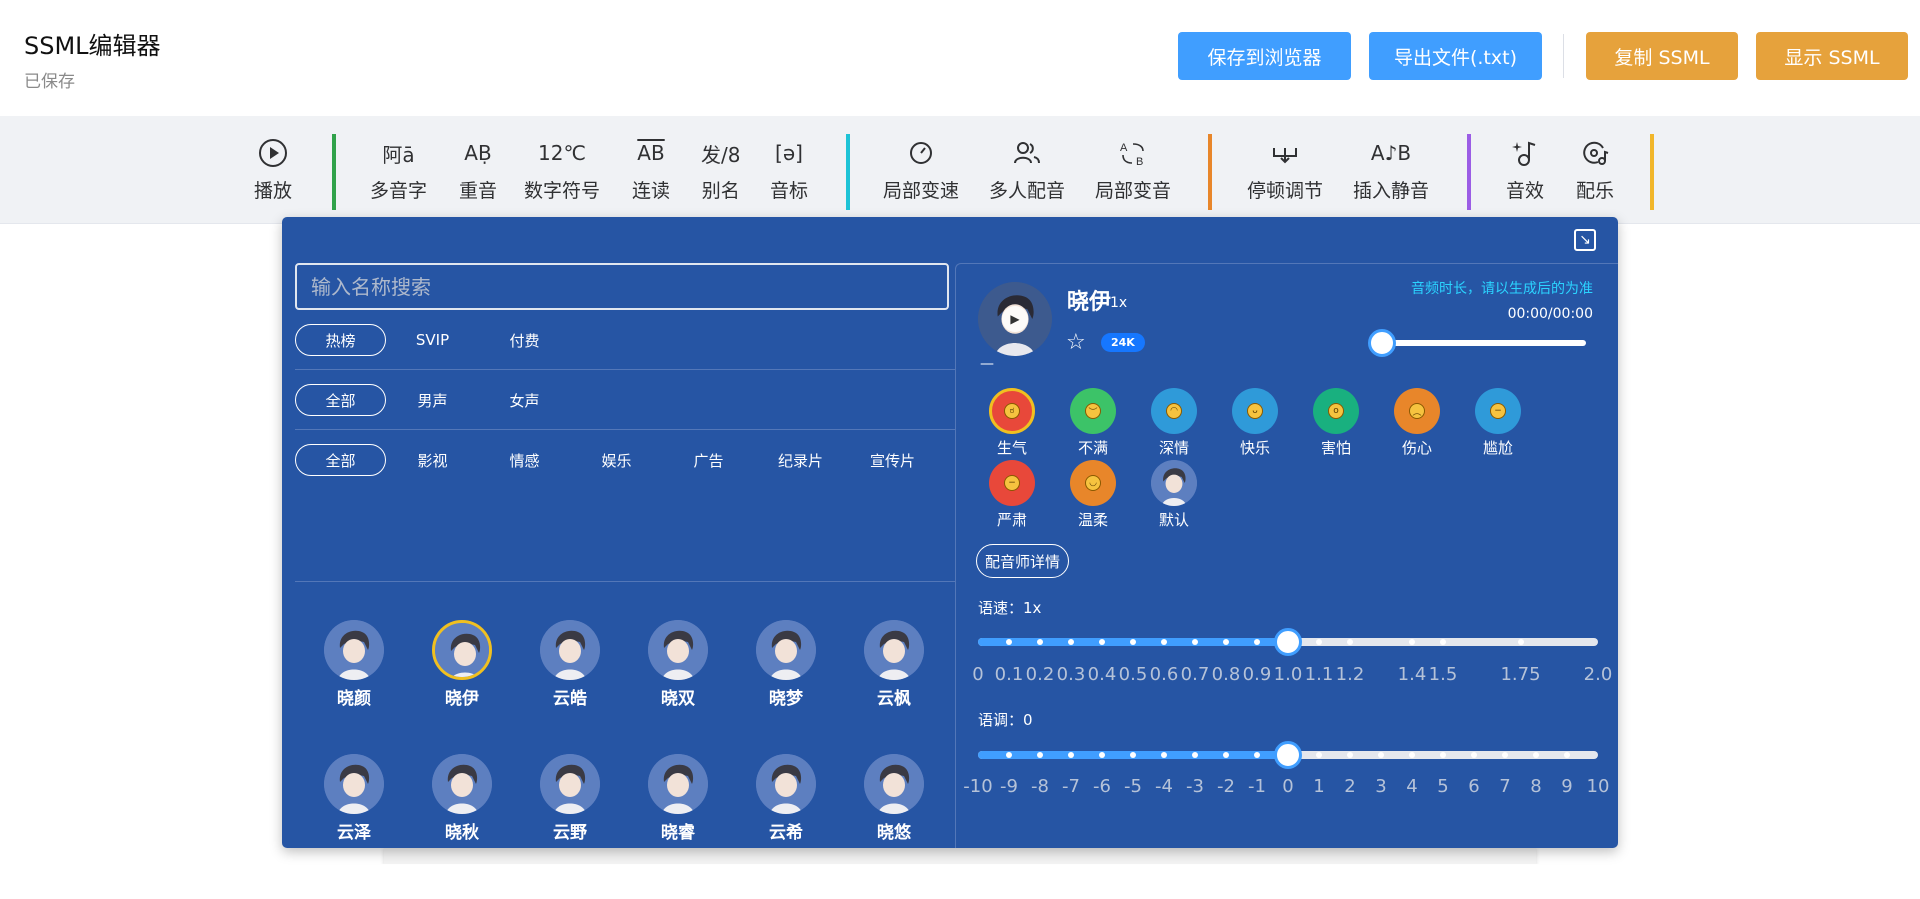 This screenshot has width=1920, height=899. Describe the element at coordinates (678, 798) in the screenshot. I see `voice-card: 晓睿` at that location.